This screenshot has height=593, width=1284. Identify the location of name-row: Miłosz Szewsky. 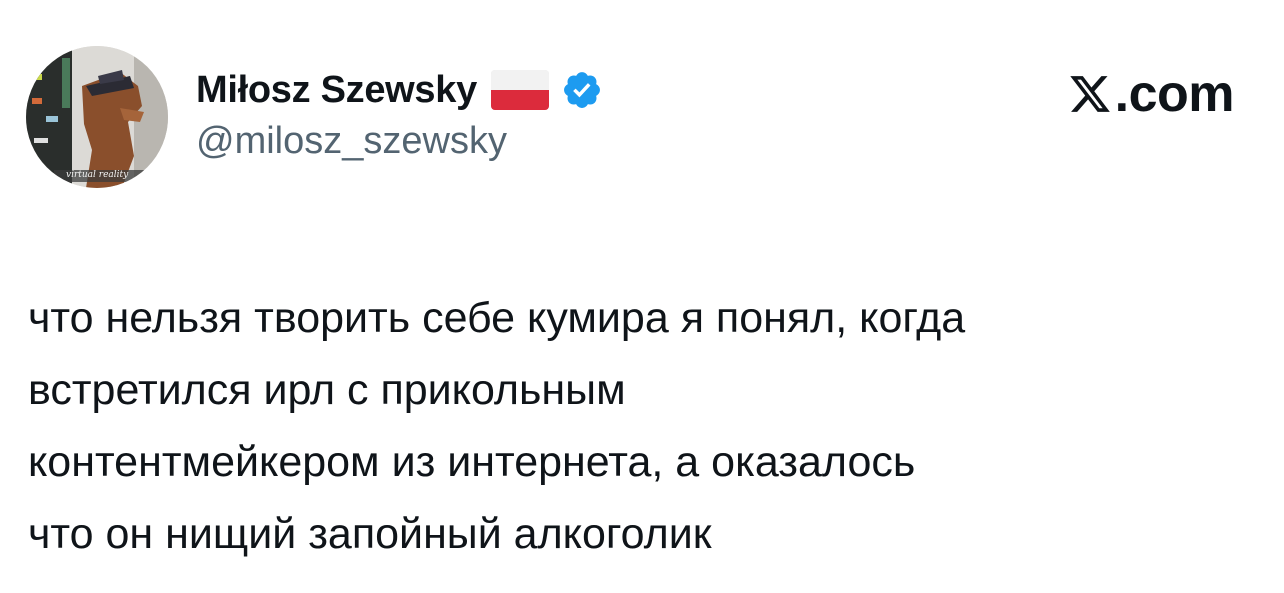
(399, 90).